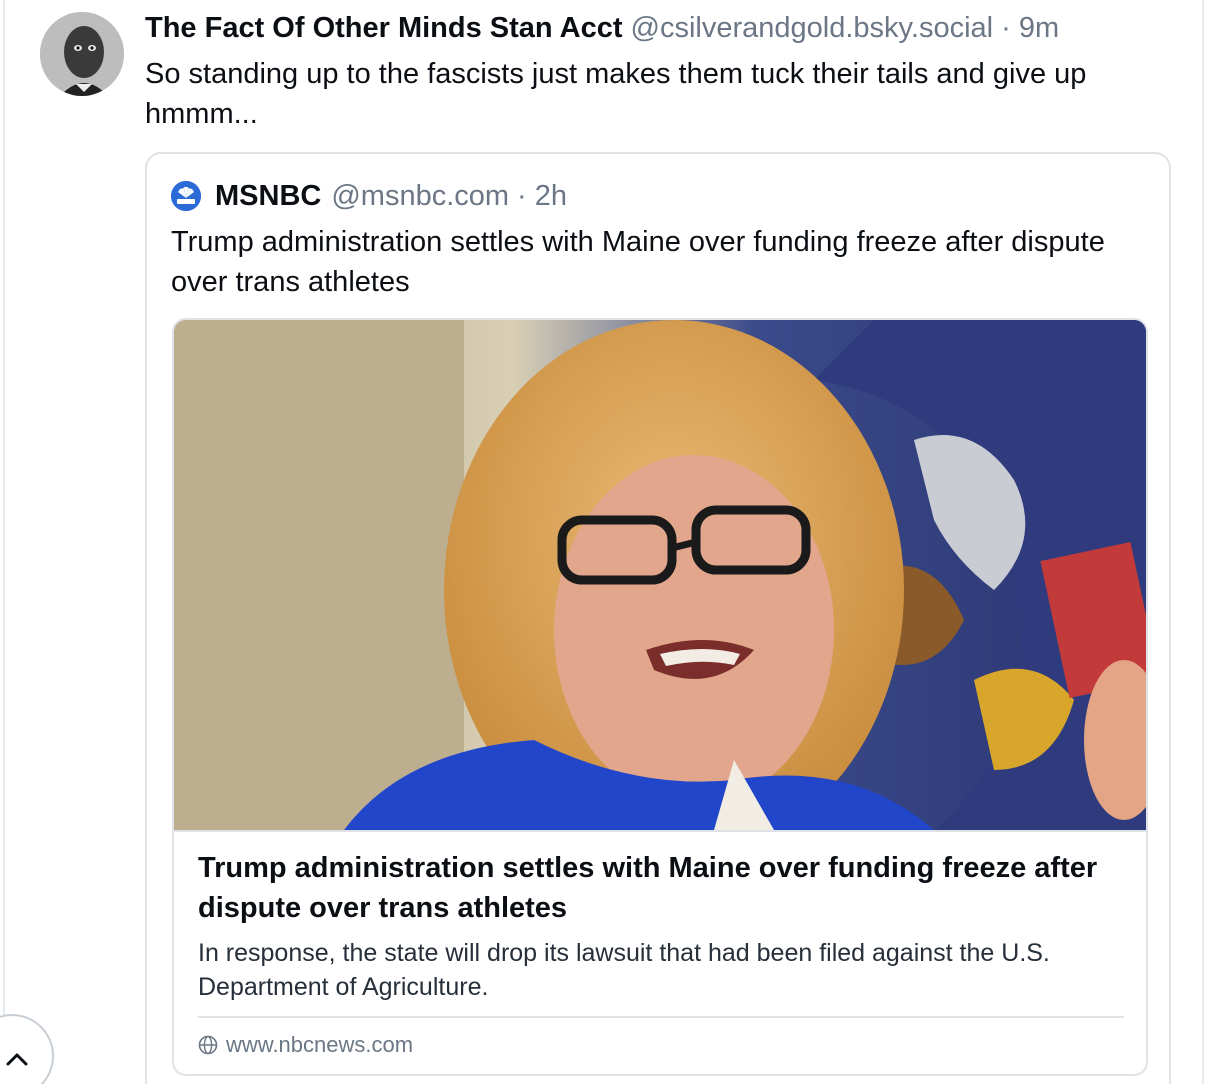  Describe the element at coordinates (661, 1017) in the screenshot. I see `link-preview-divider` at that location.